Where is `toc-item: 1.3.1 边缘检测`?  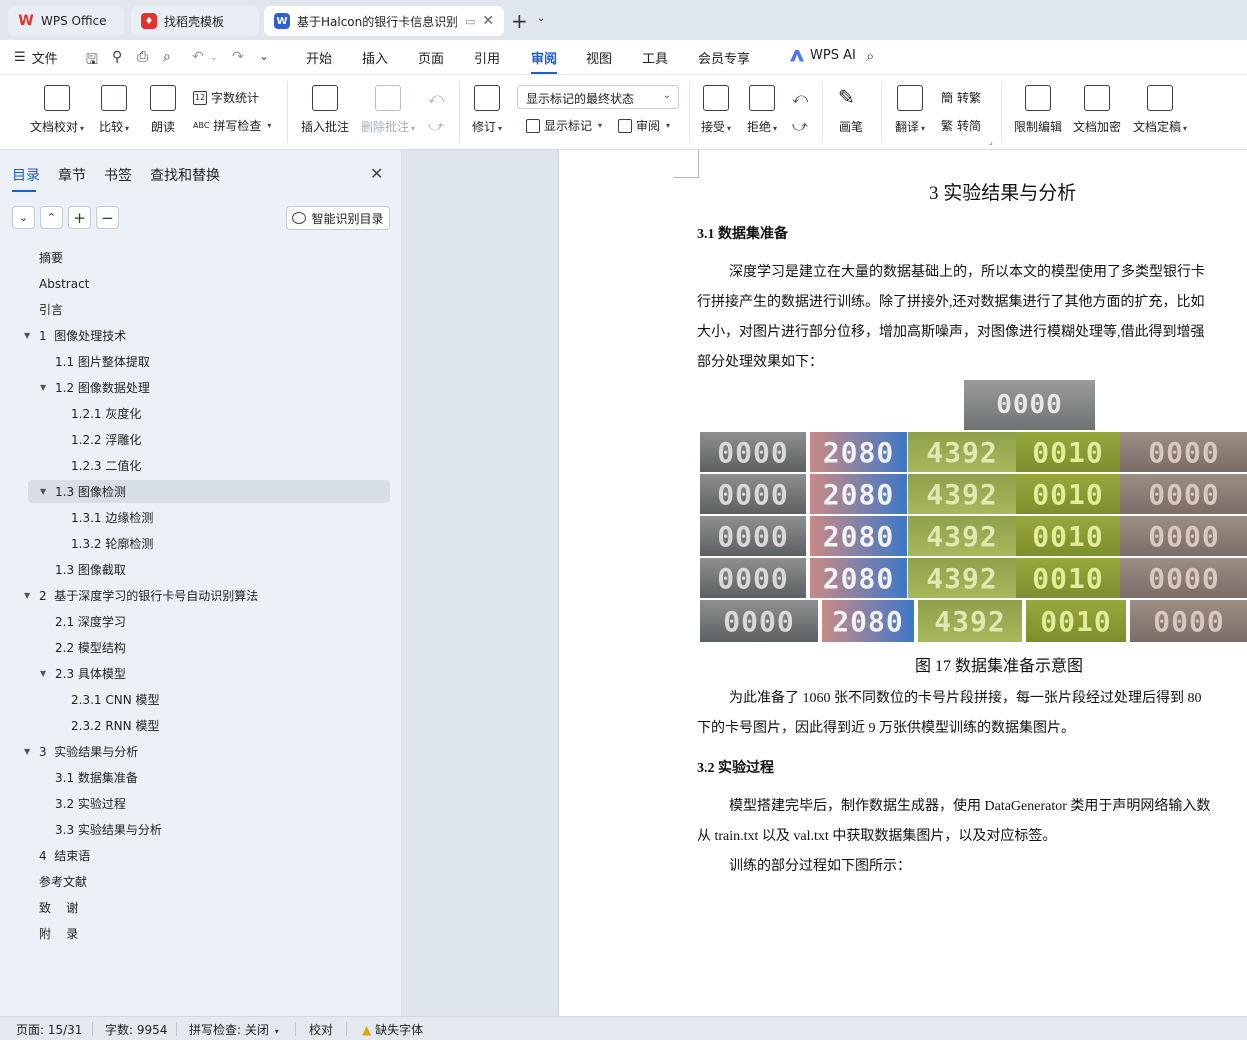 toc-item: 1.3.1 边缘检测 is located at coordinates (209, 517).